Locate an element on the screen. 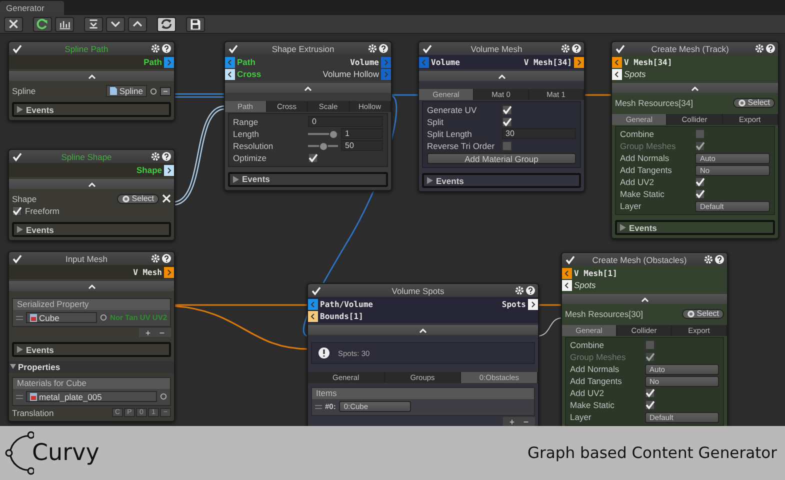  field-label: Resolution is located at coordinates (253, 145).